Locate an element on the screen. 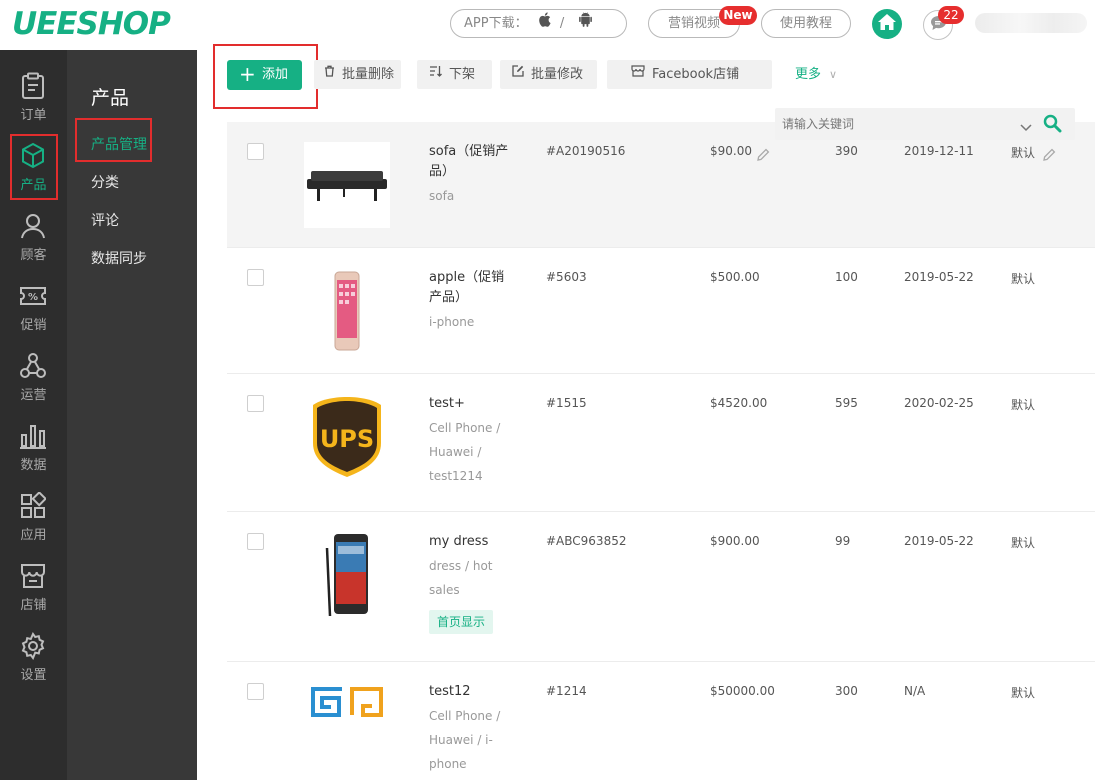  bar-chart-icon is located at coordinates (33, 437).